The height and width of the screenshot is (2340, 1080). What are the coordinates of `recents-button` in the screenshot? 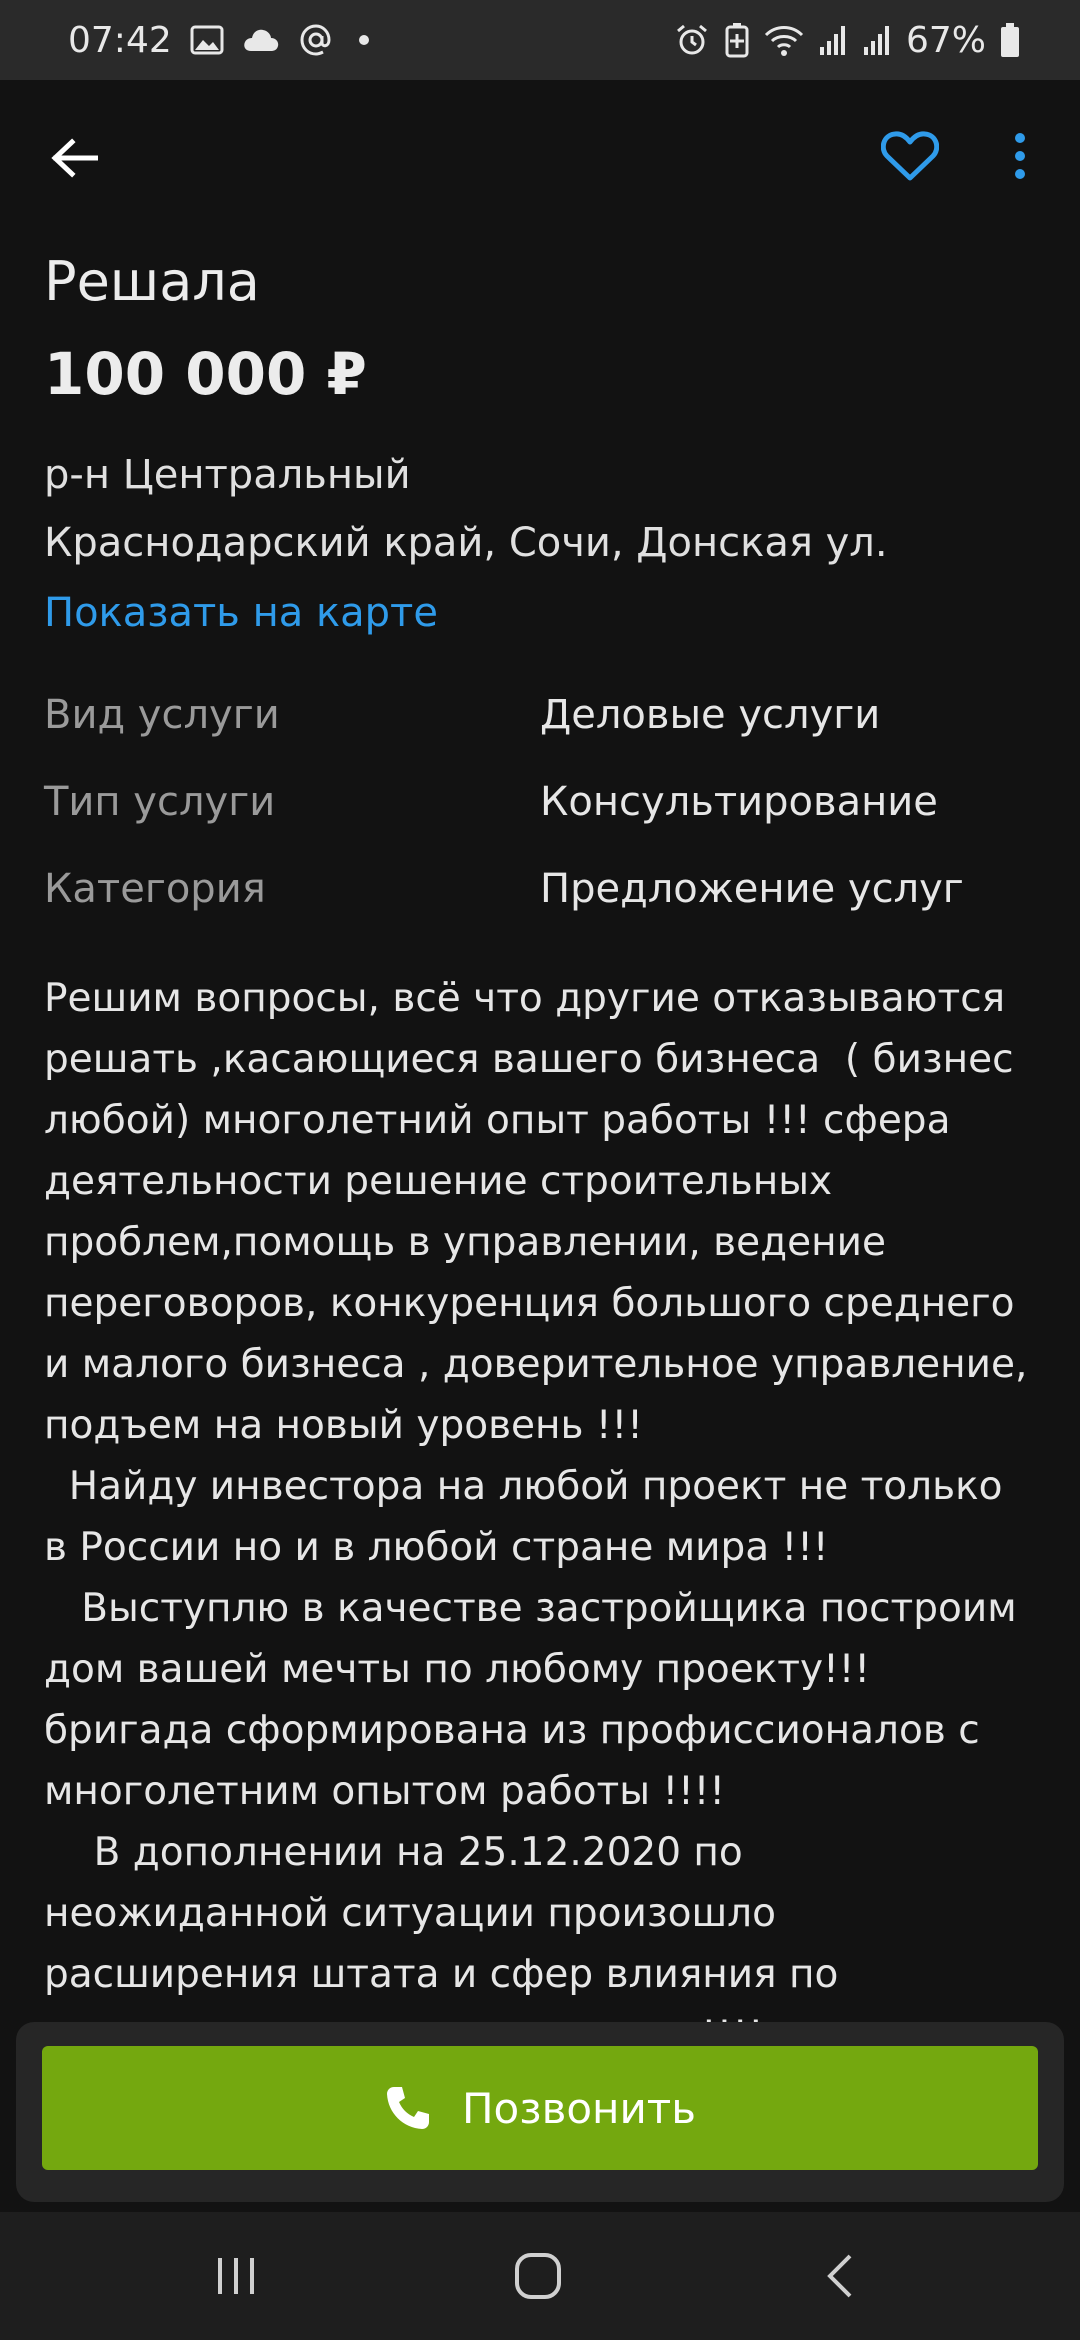 It's located at (236, 2276).